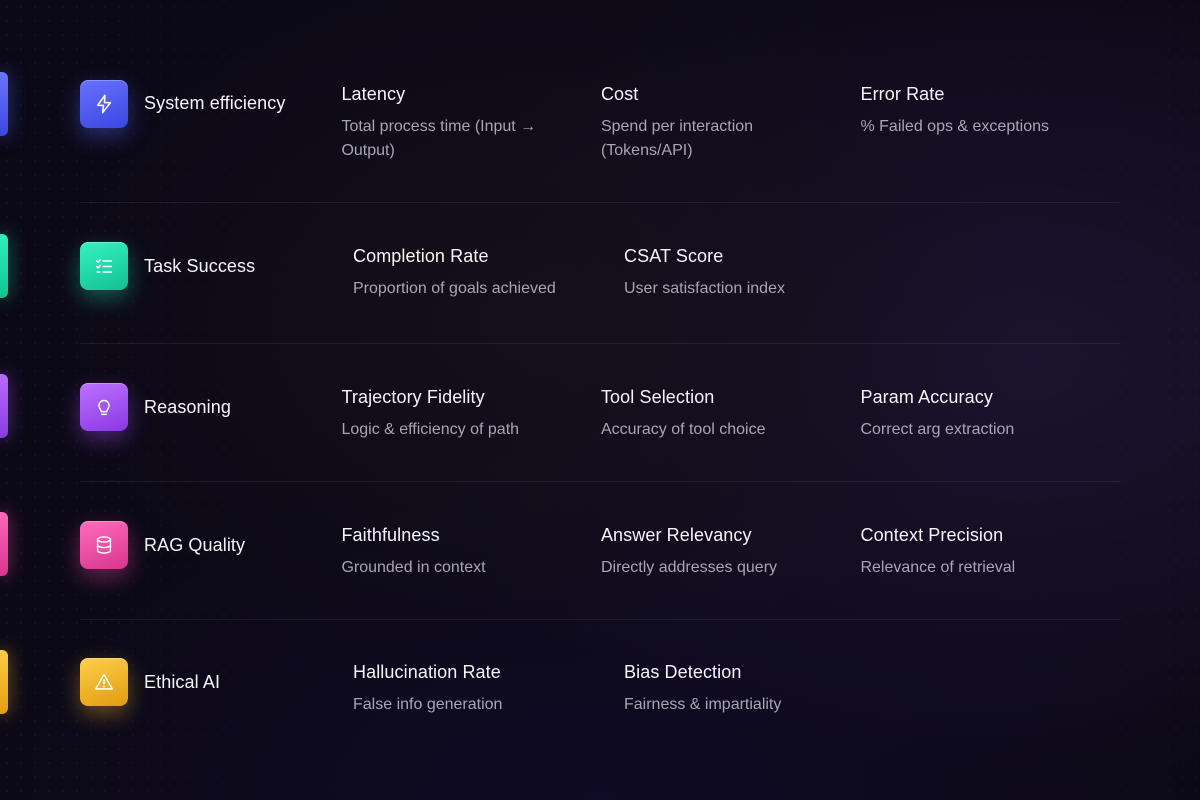 Image resolution: width=1200 pixels, height=800 pixels. What do you see at coordinates (430, 429) in the screenshot?
I see `metric-description: Logic & efficiency of path` at bounding box center [430, 429].